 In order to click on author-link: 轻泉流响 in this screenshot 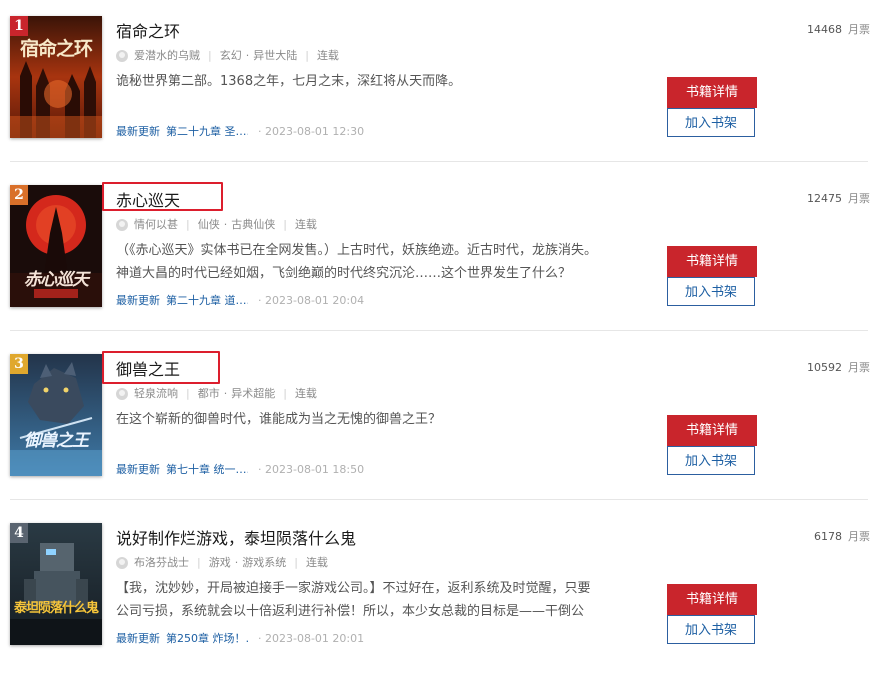, I will do `click(156, 394)`.